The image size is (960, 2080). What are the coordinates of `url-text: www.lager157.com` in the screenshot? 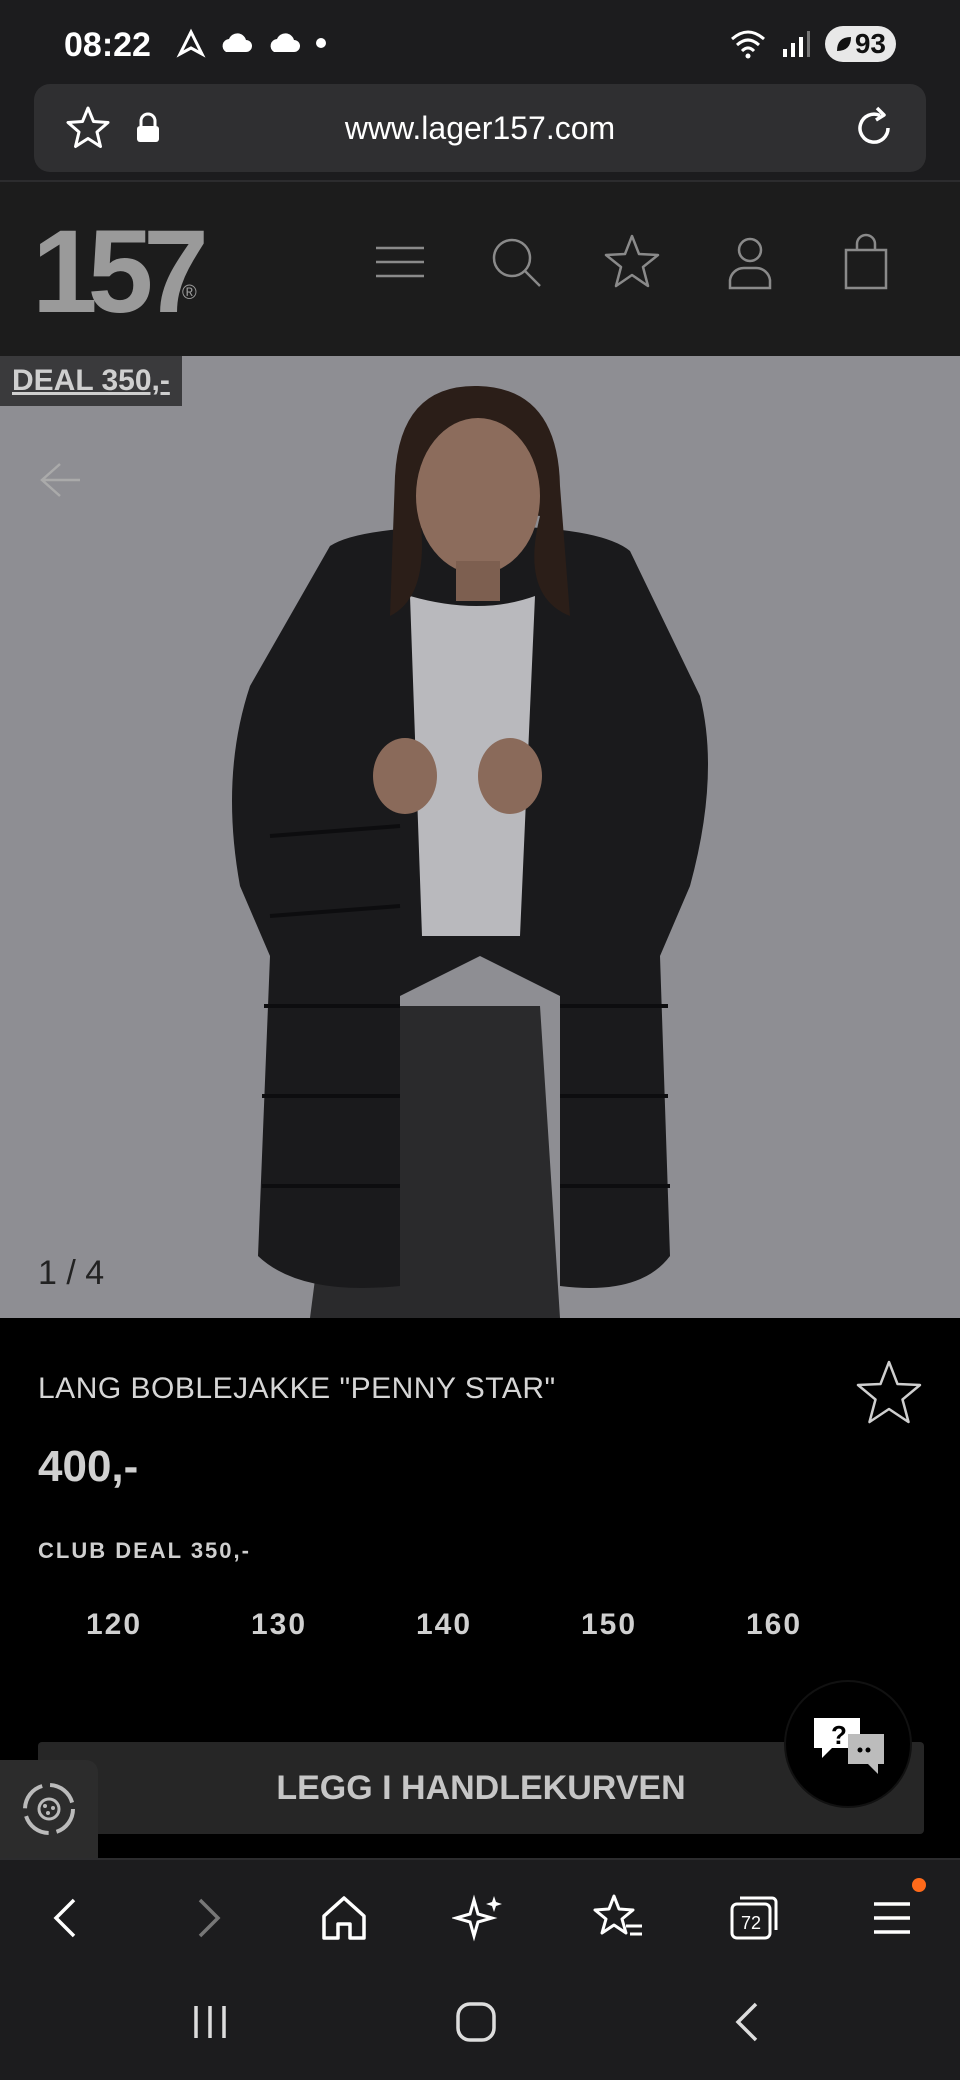 It's located at (480, 128).